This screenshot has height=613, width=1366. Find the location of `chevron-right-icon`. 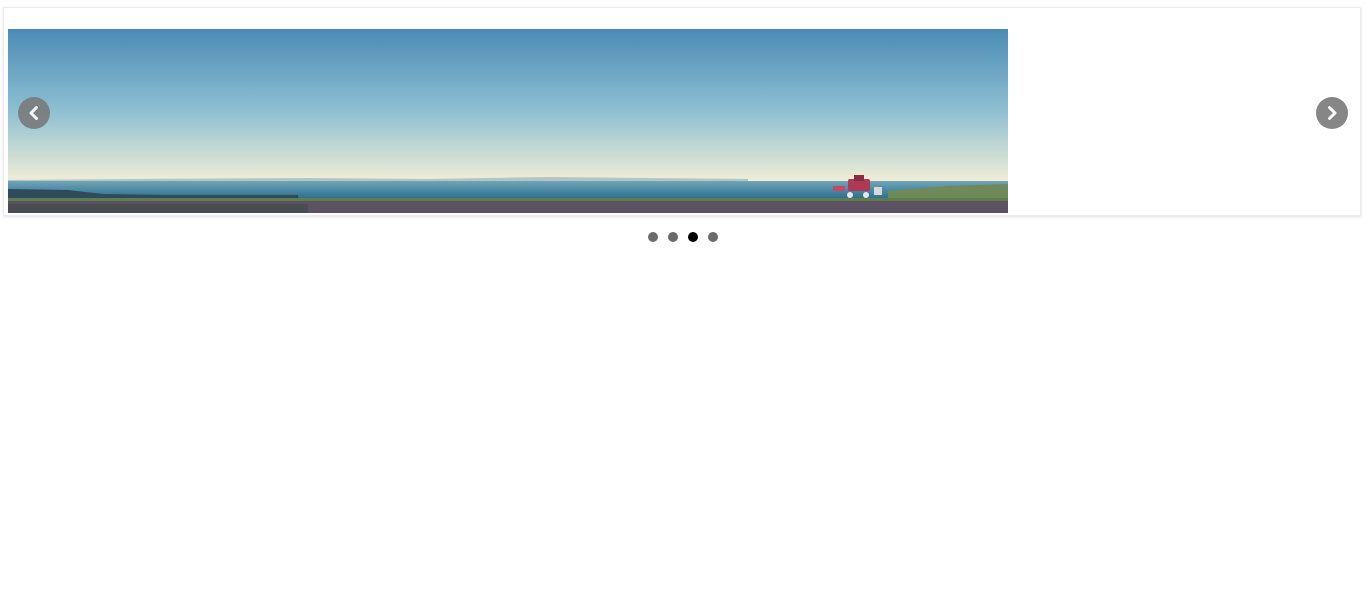

chevron-right-icon is located at coordinates (1332, 113).